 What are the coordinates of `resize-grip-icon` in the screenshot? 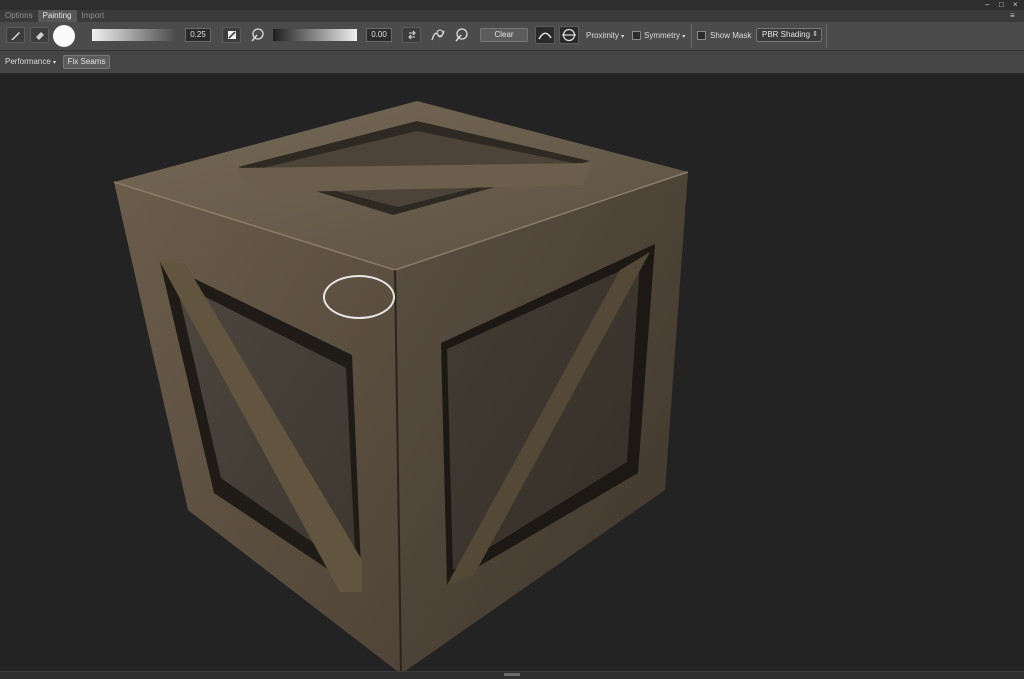 It's located at (512, 674).